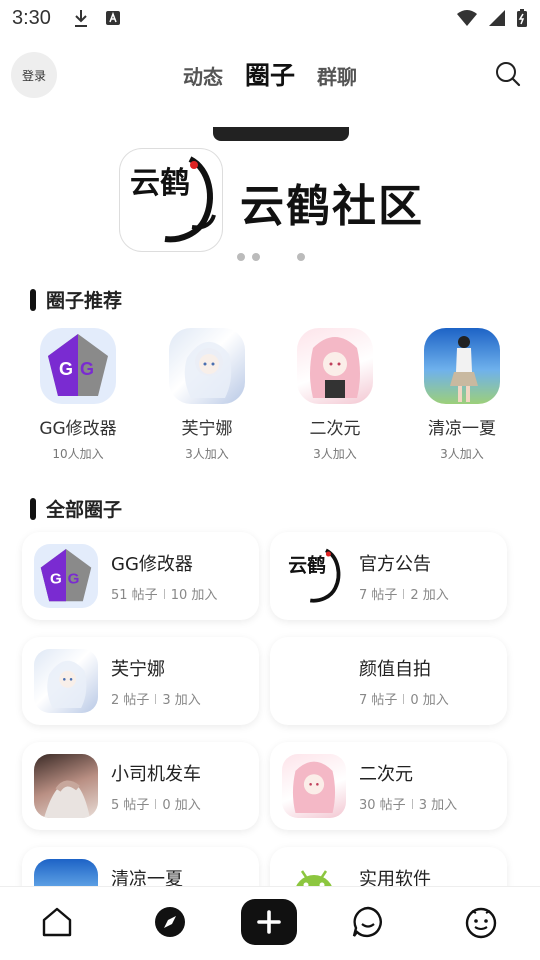  What do you see at coordinates (481, 922) in the screenshot?
I see `face-icon` at bounding box center [481, 922].